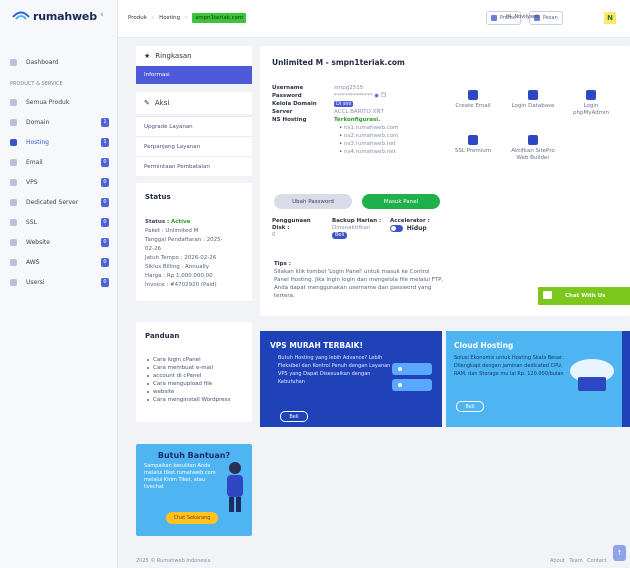 The image size is (630, 568). Describe the element at coordinates (102, 15) in the screenshot. I see `collapse-sidebar-icon: ‹` at that location.